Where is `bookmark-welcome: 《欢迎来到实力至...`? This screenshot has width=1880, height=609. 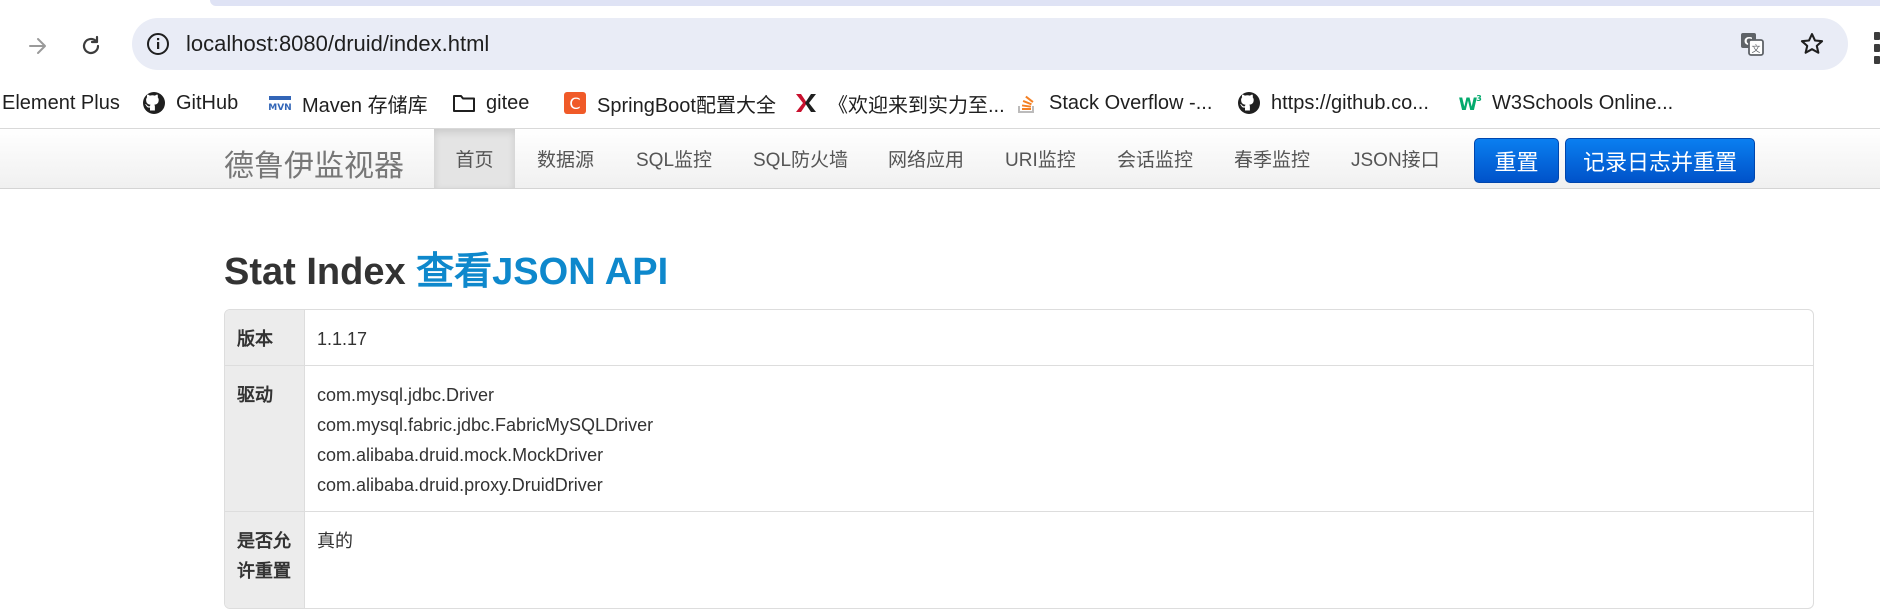
bookmark-welcome: 《欢迎来到实力至... is located at coordinates (899, 103).